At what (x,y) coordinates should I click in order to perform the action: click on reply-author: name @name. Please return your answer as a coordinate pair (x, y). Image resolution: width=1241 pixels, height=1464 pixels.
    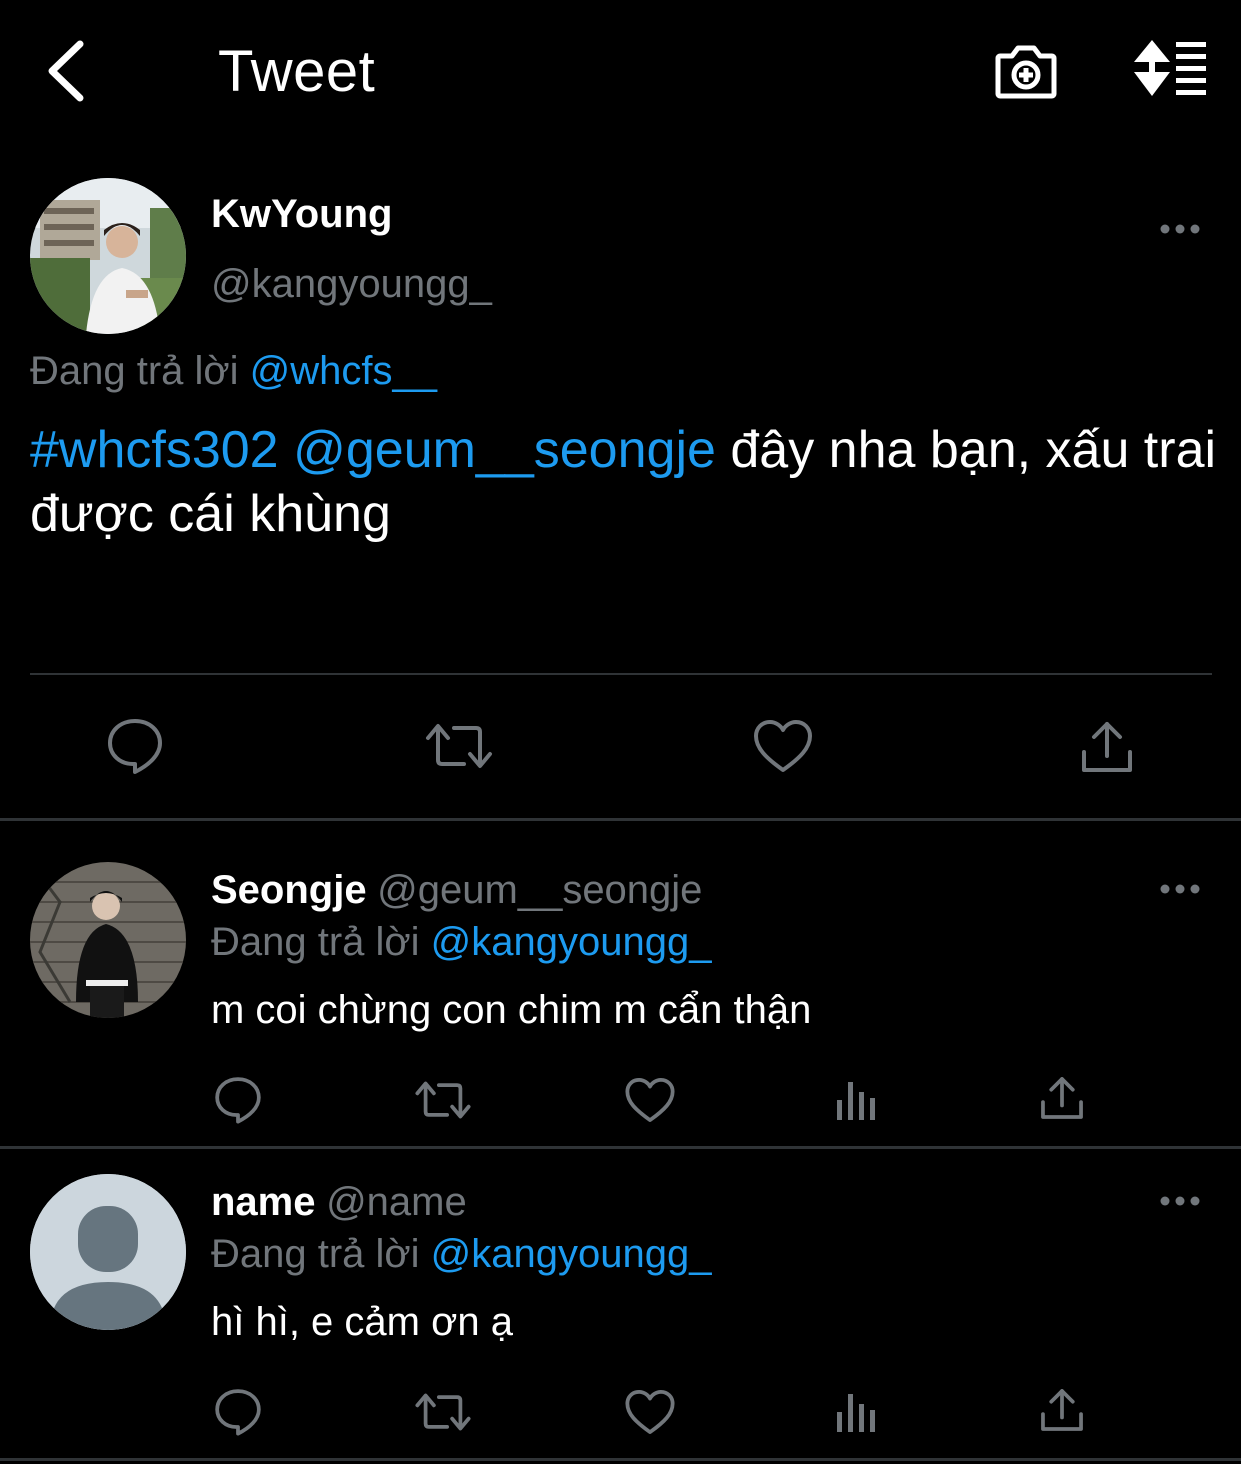
    Looking at the image, I should click on (339, 1202).